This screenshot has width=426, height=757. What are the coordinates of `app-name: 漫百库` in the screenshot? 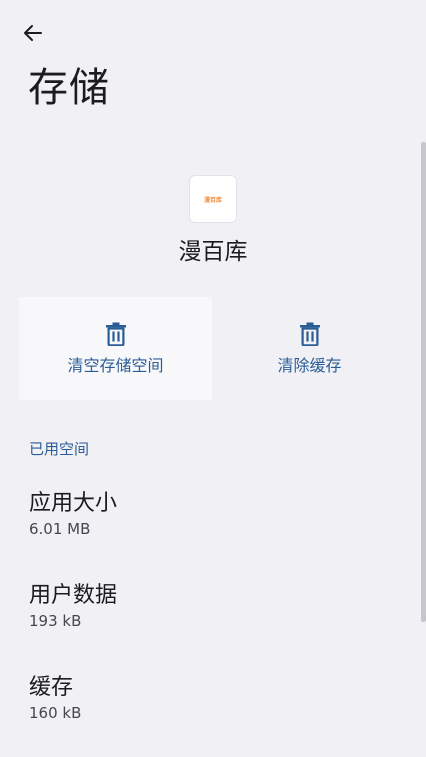 It's located at (213, 252).